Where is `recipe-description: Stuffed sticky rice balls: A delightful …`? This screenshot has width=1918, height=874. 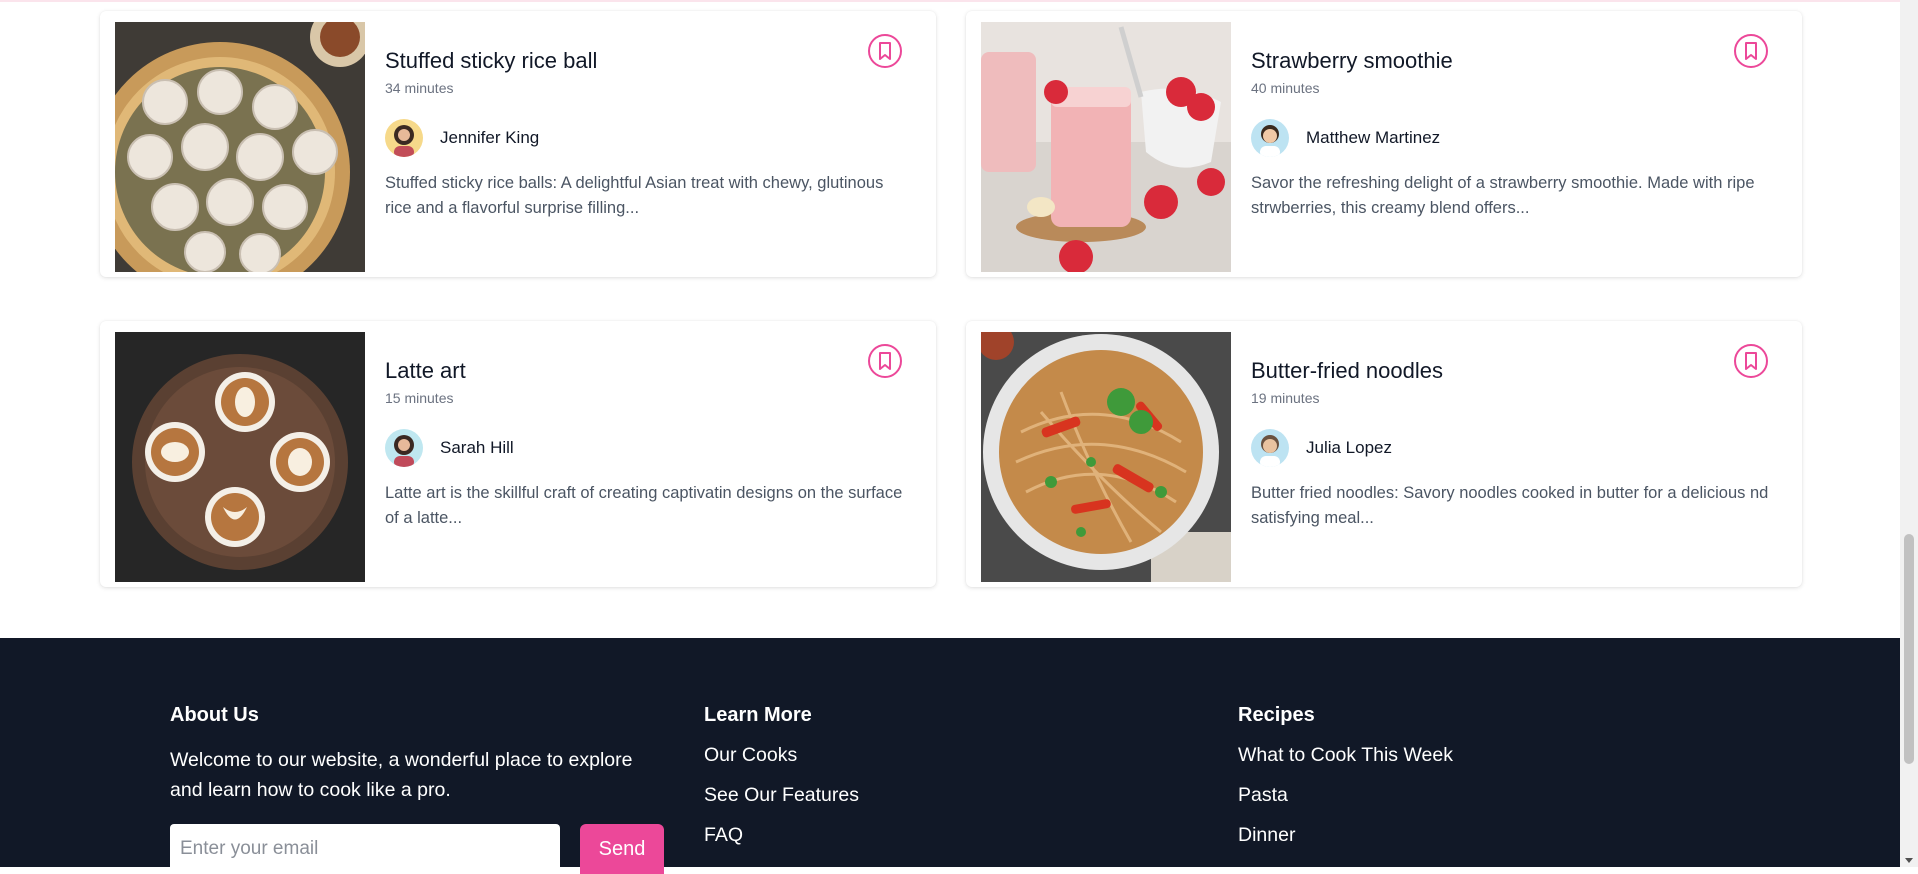
recipe-description: Stuffed sticky rice balls: A delightful … is located at coordinates (634, 195).